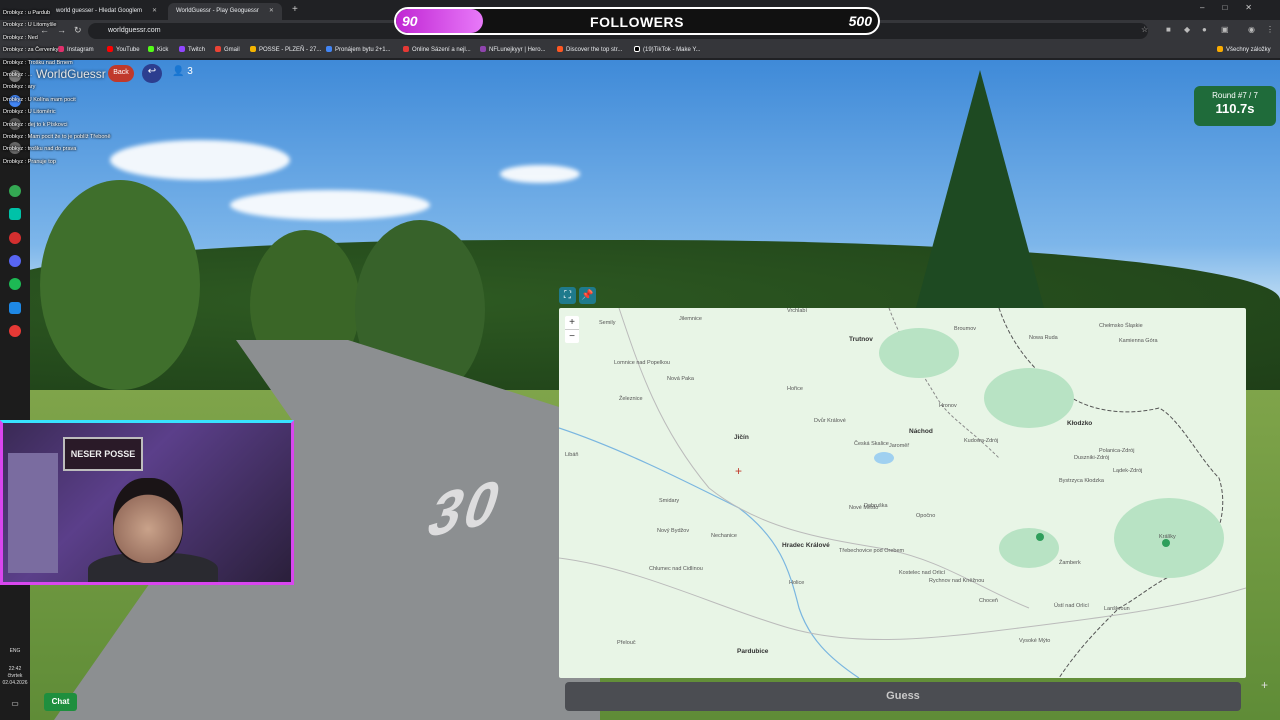  I want to click on round-info: Round #7 / 7 110.7s, so click(1235, 106).